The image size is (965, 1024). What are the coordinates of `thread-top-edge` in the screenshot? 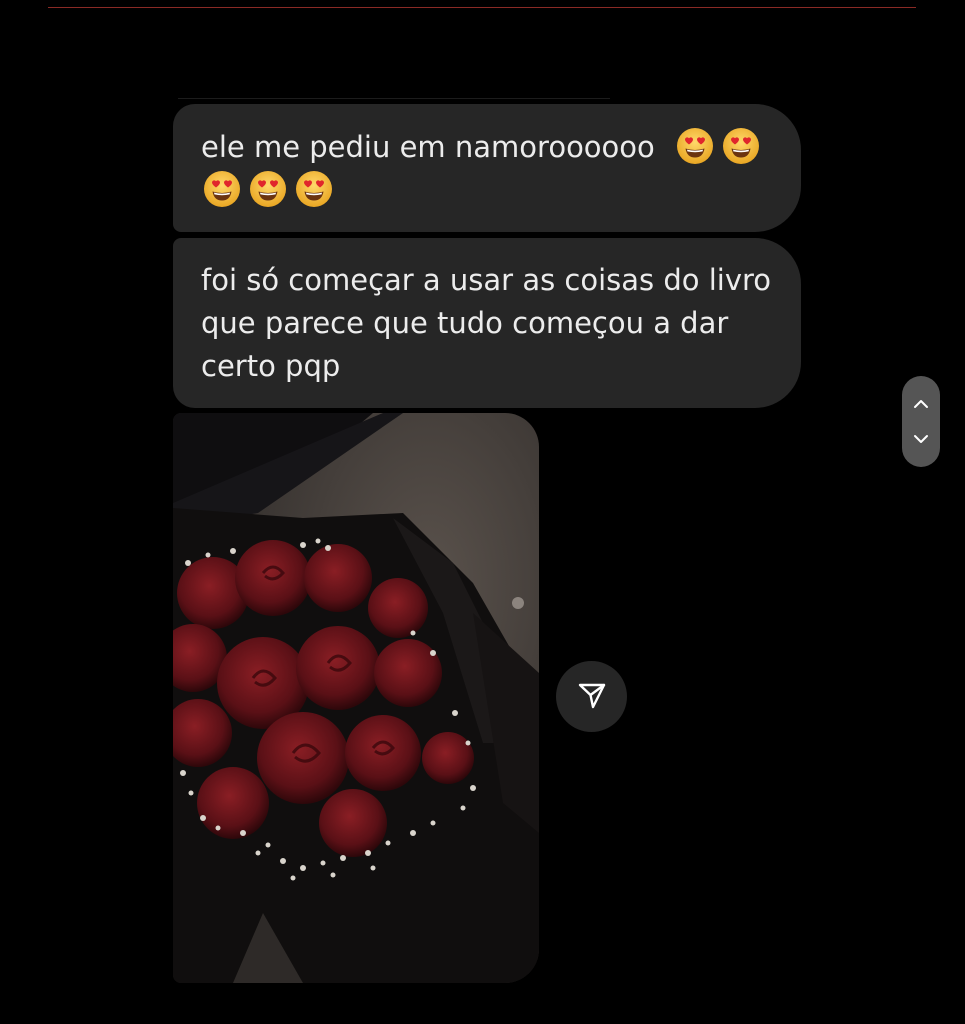 It's located at (394, 98).